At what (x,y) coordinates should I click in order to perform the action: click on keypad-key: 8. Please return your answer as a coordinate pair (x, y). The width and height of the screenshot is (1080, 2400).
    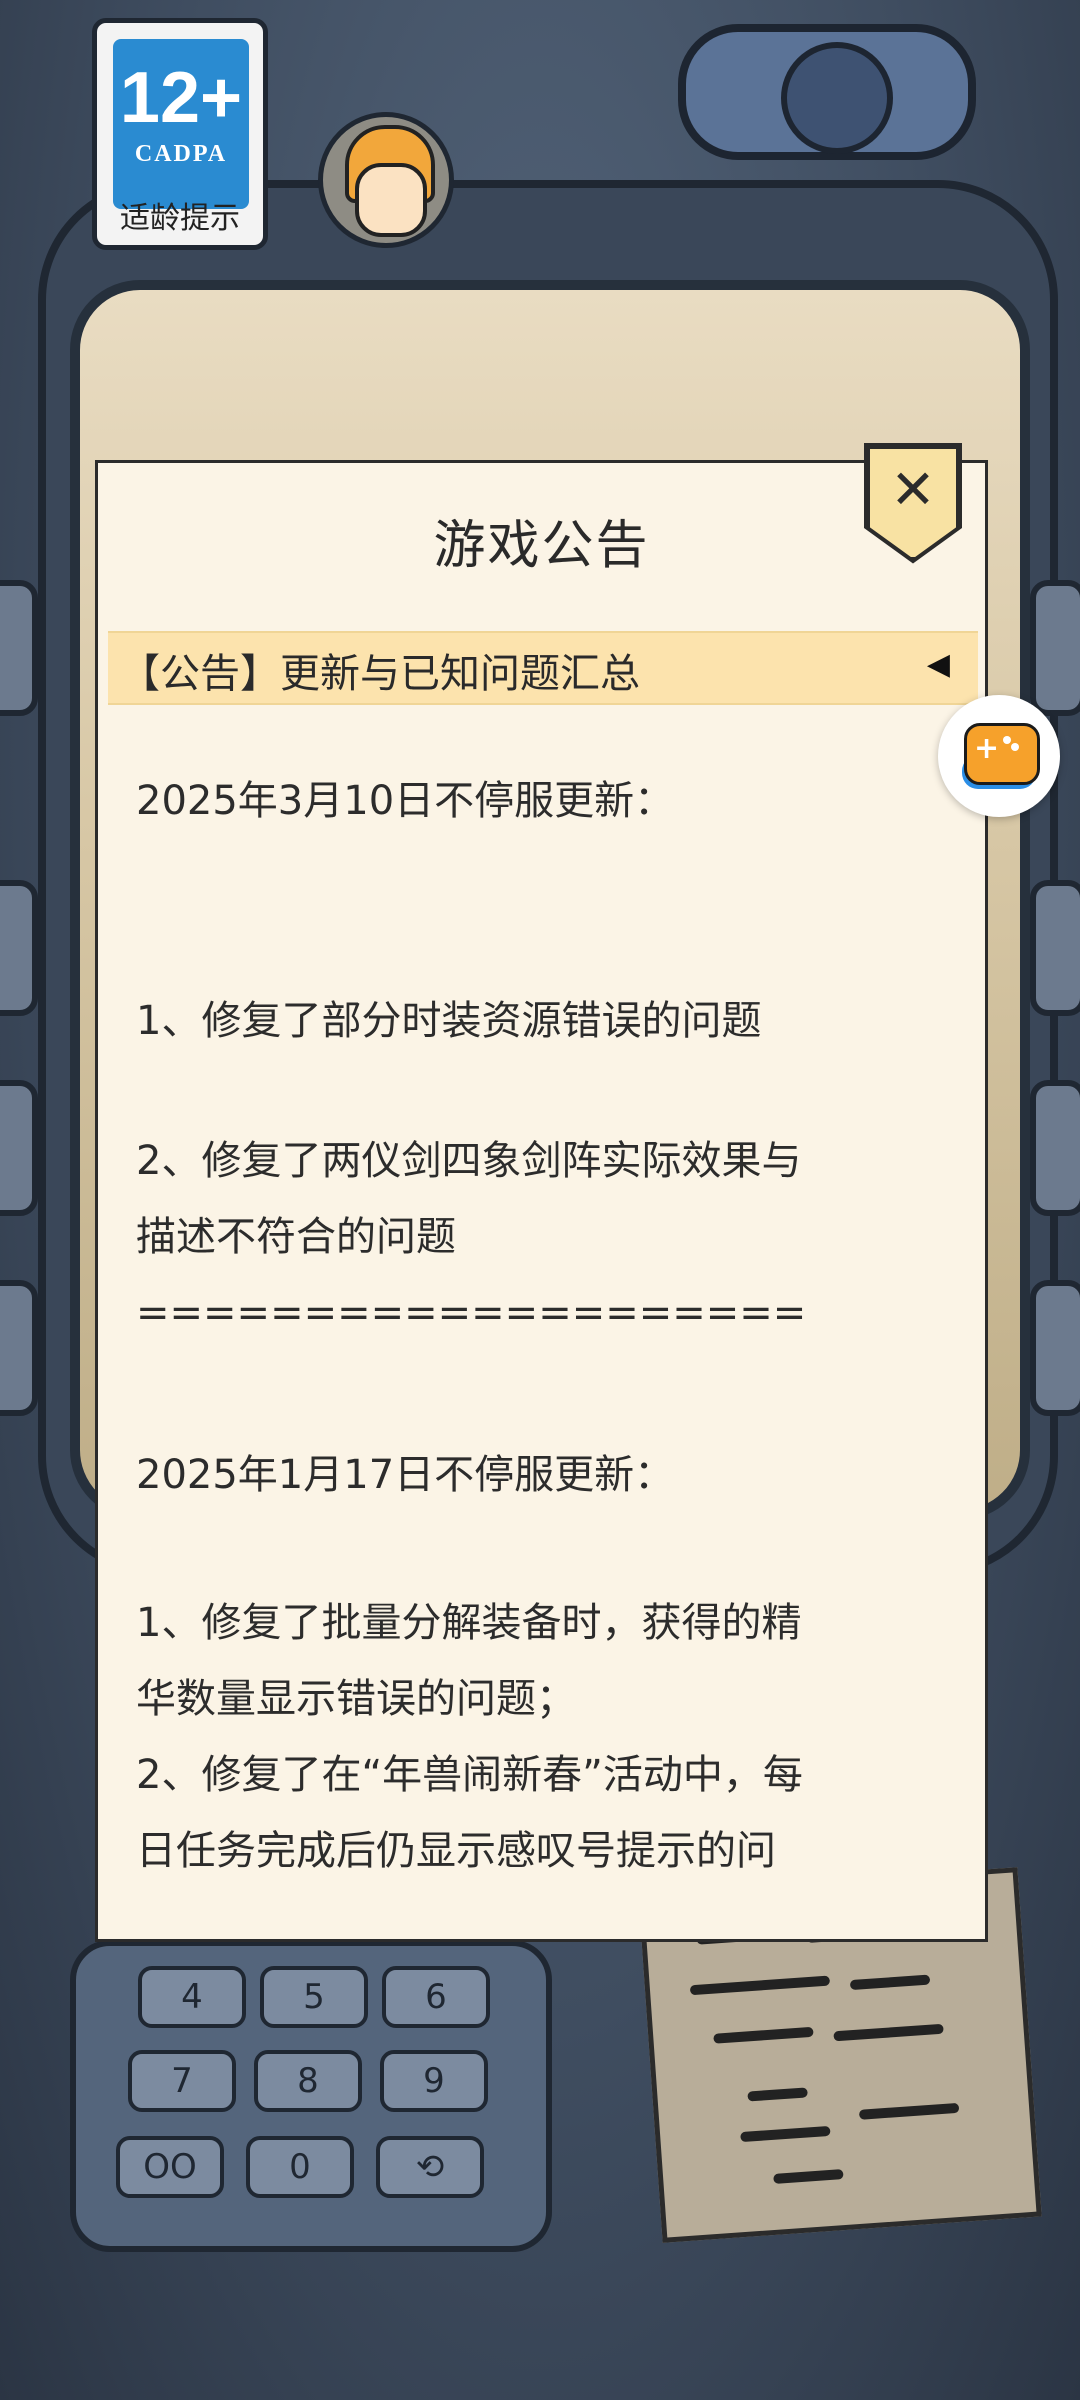
    Looking at the image, I should click on (308, 2081).